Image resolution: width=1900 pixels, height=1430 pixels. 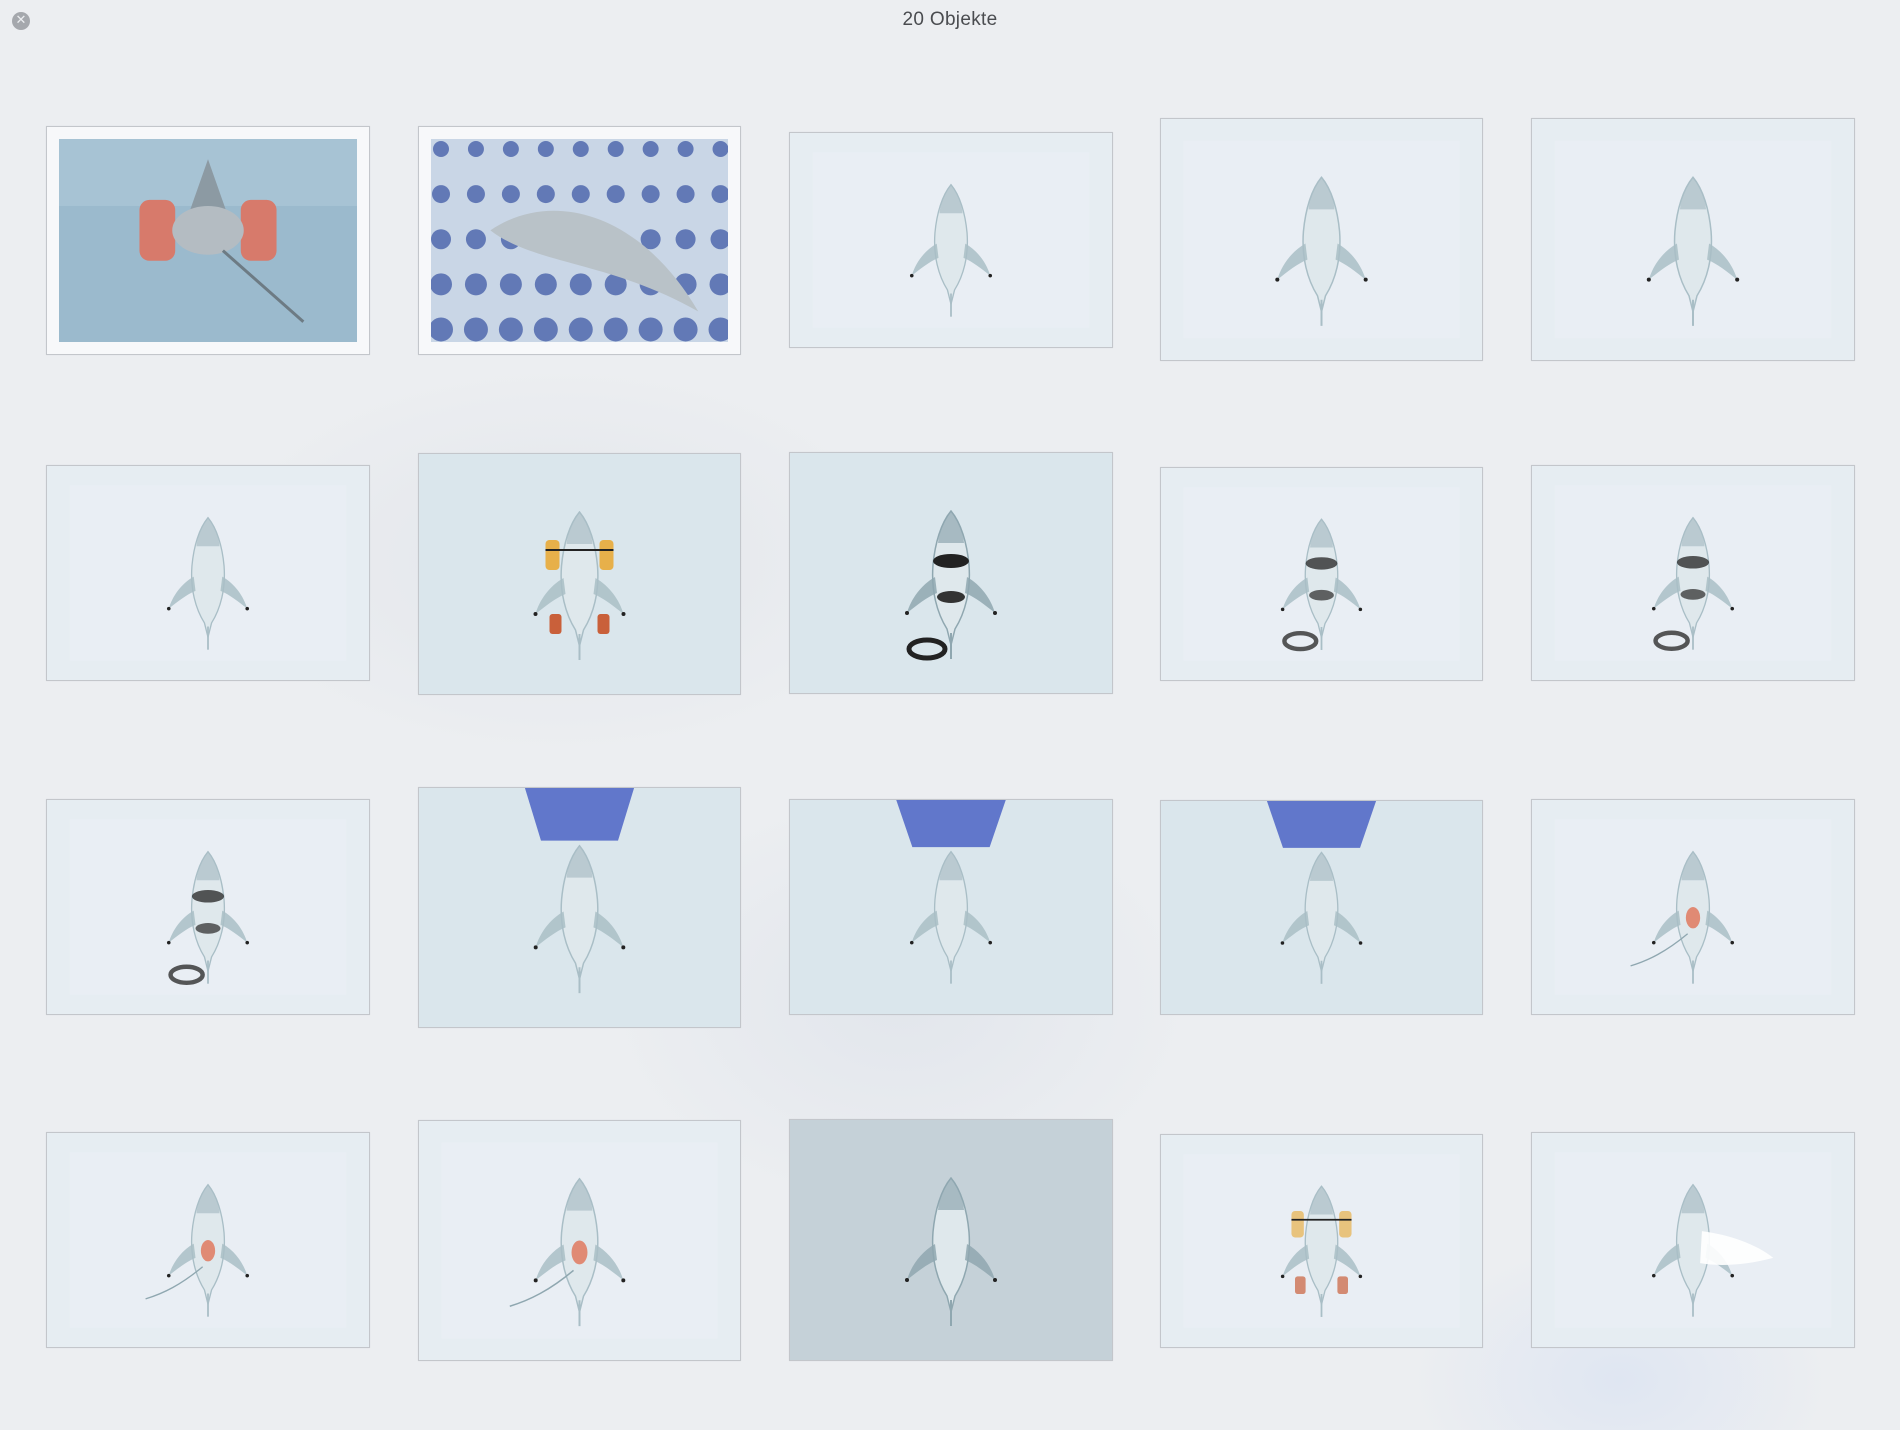 I want to click on title-bar: ✕ 20 Objekte, so click(x=950, y=20).